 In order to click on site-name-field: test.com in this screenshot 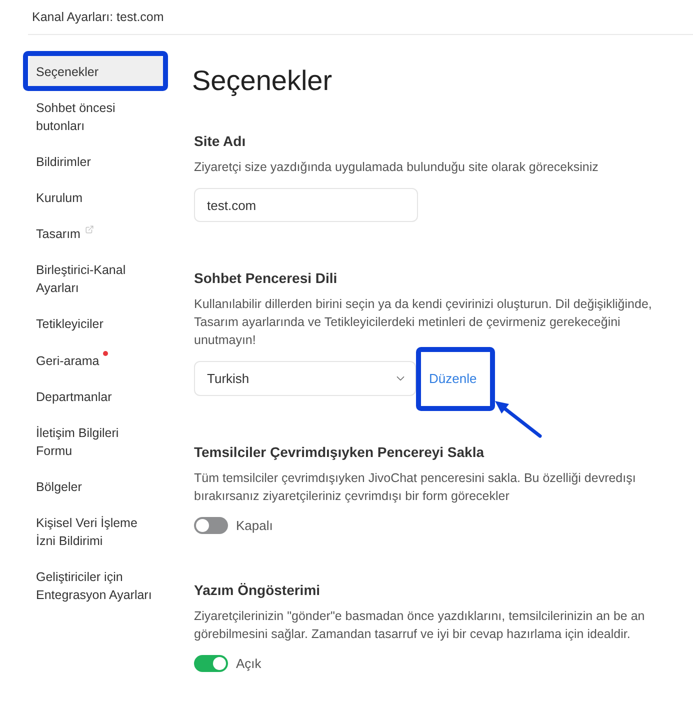, I will do `click(306, 205)`.